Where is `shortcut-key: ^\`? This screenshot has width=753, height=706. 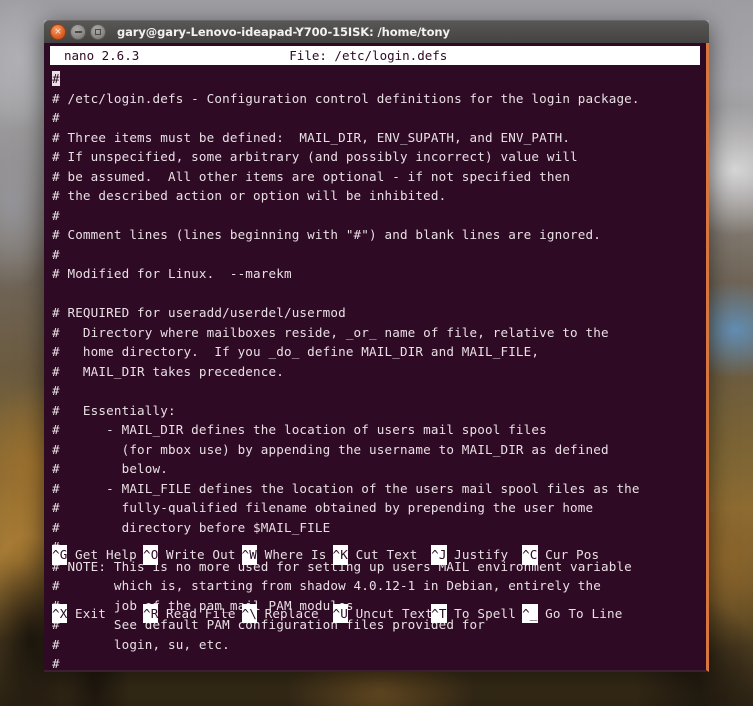
shortcut-key: ^\ is located at coordinates (249, 613).